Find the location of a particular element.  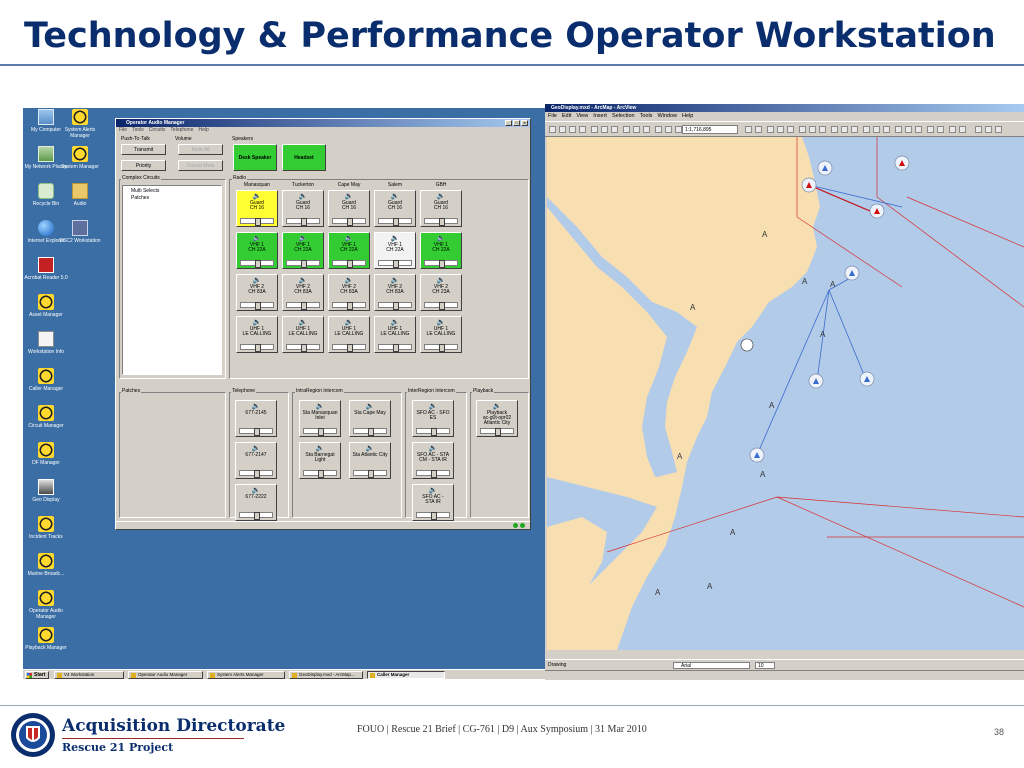

headset-button: Headset is located at coordinates (304, 157).